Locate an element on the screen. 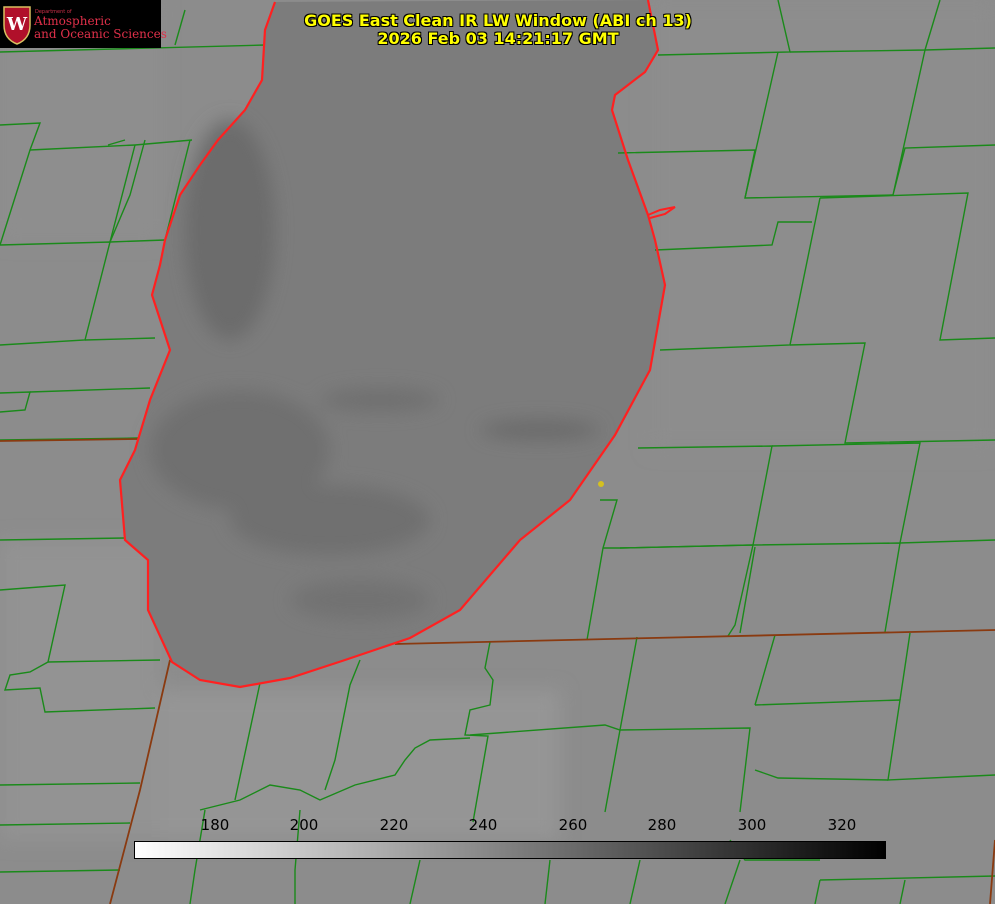 This screenshot has width=995, height=904. colorbar-tick: 240 is located at coordinates (483, 825).